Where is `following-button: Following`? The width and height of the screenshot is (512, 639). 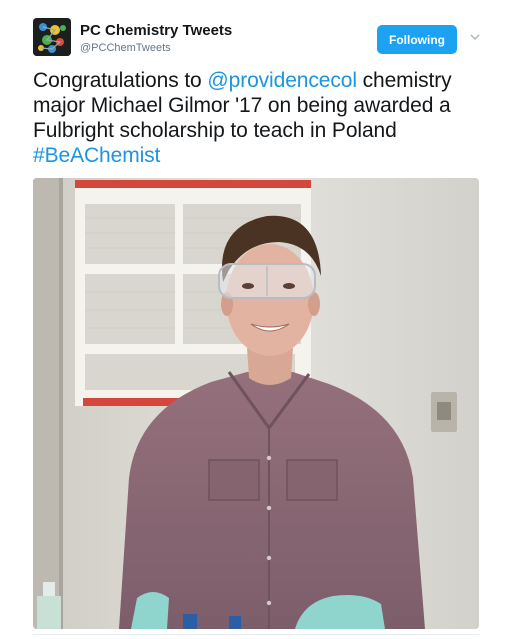 following-button: Following is located at coordinates (417, 39).